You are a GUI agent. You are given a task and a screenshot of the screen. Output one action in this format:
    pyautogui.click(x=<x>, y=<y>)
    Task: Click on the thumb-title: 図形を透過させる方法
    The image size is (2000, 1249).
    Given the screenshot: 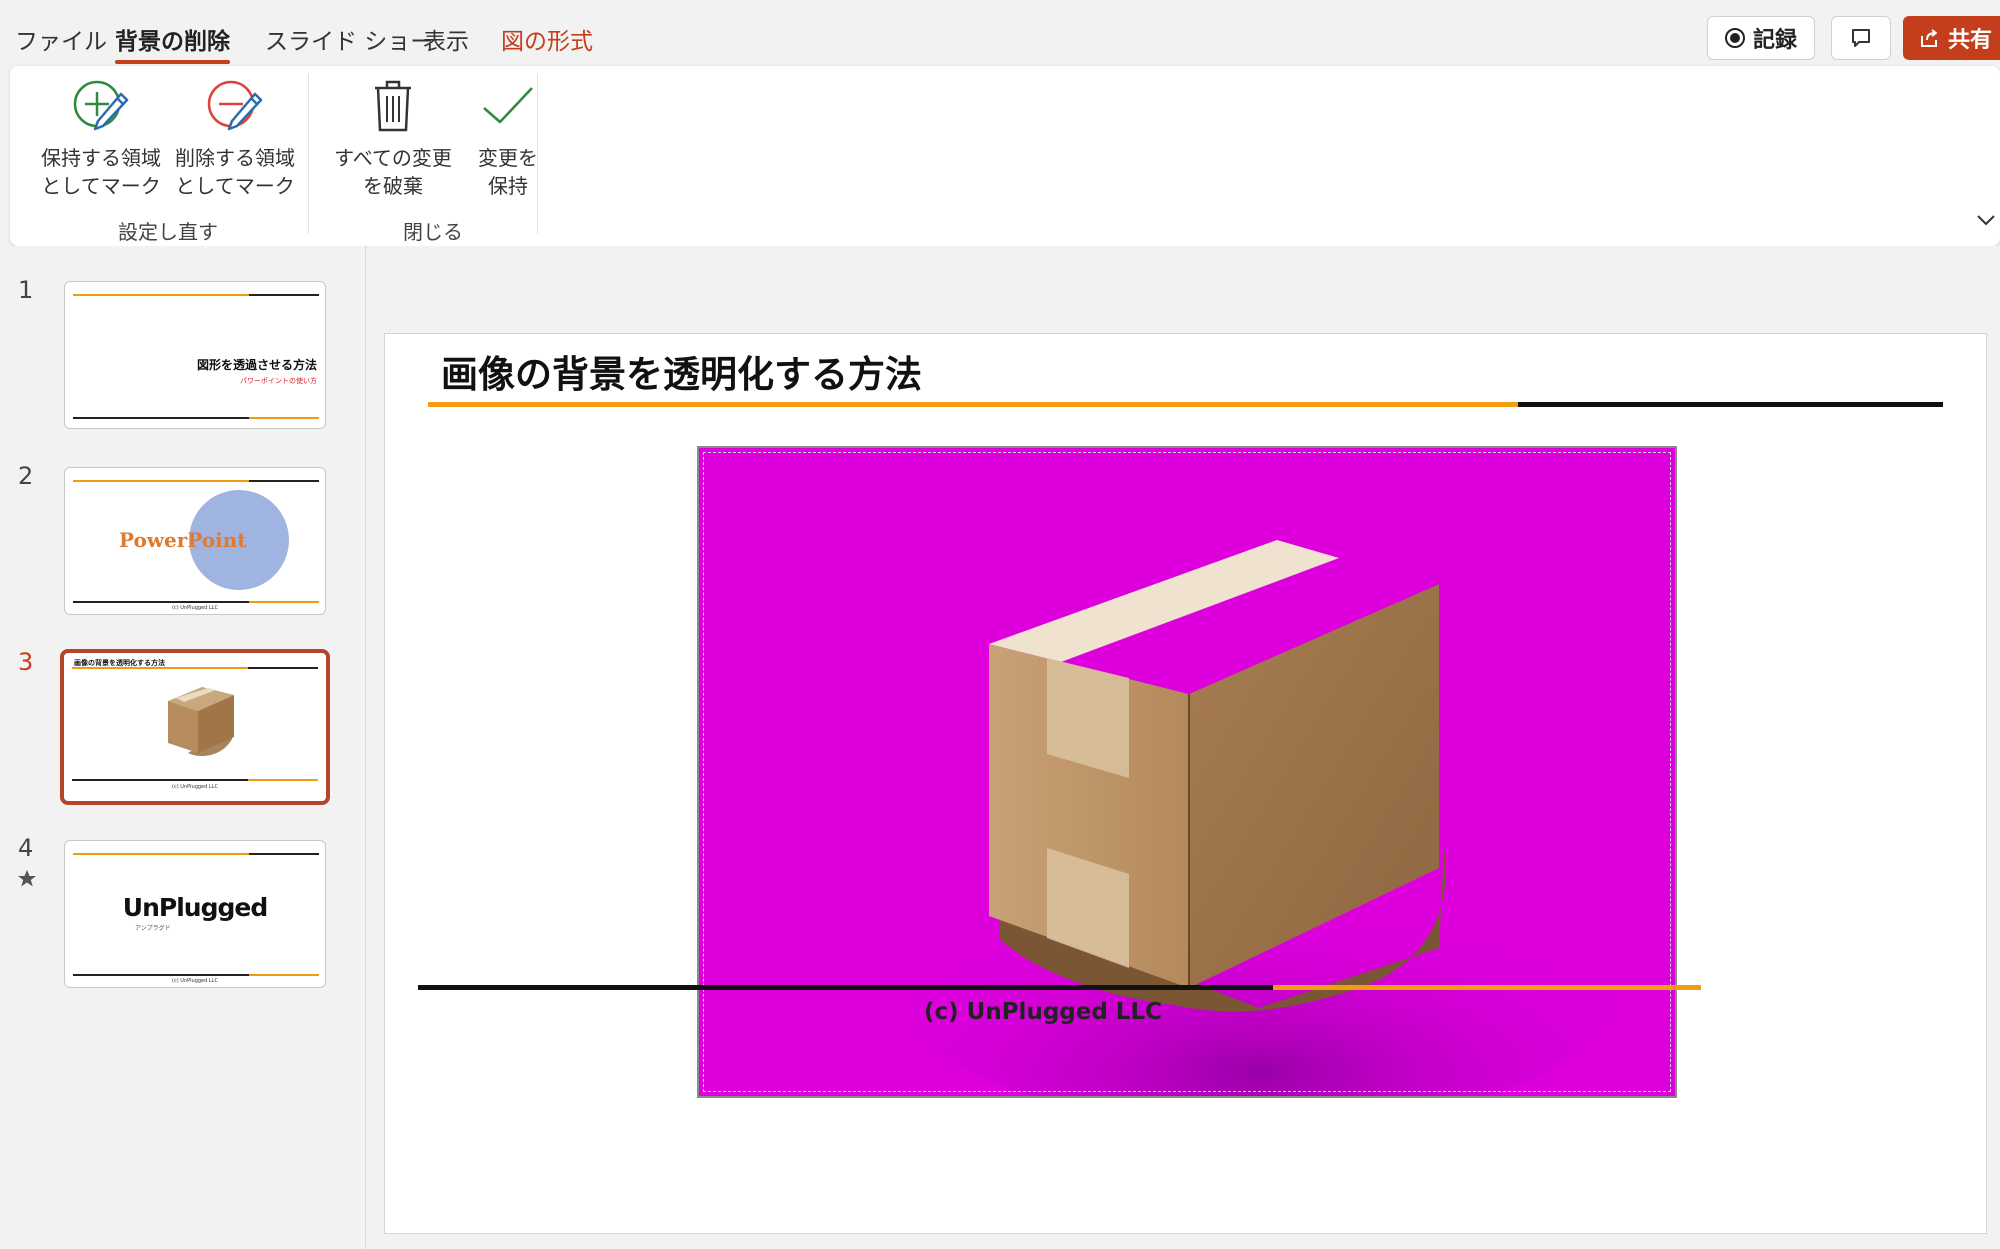 What is the action you would take?
    pyautogui.click(x=256, y=365)
    